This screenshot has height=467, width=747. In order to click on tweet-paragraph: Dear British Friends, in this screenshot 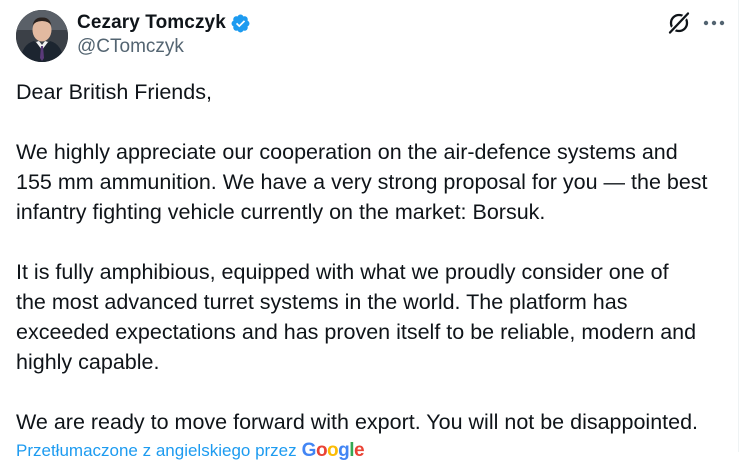, I will do `click(372, 92)`.